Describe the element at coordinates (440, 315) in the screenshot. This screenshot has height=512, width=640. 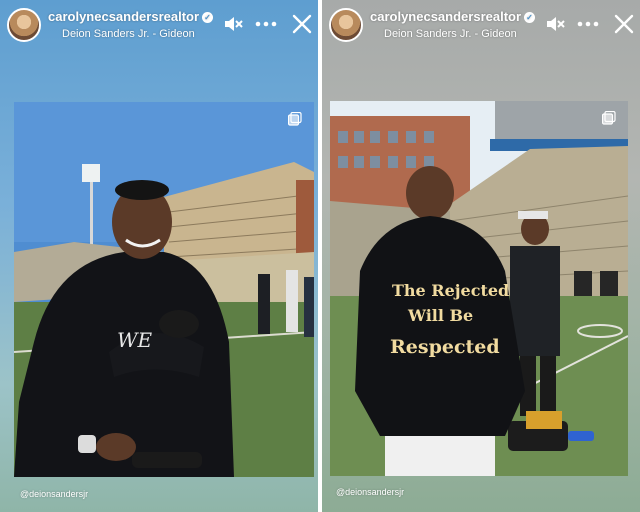
I see `hoodie-text-line-2: Will Be` at that location.